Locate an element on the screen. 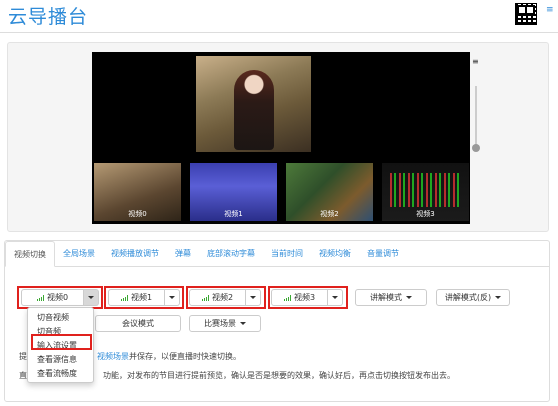 This screenshot has height=406, width=558. header-divider is located at coordinates (279, 32).